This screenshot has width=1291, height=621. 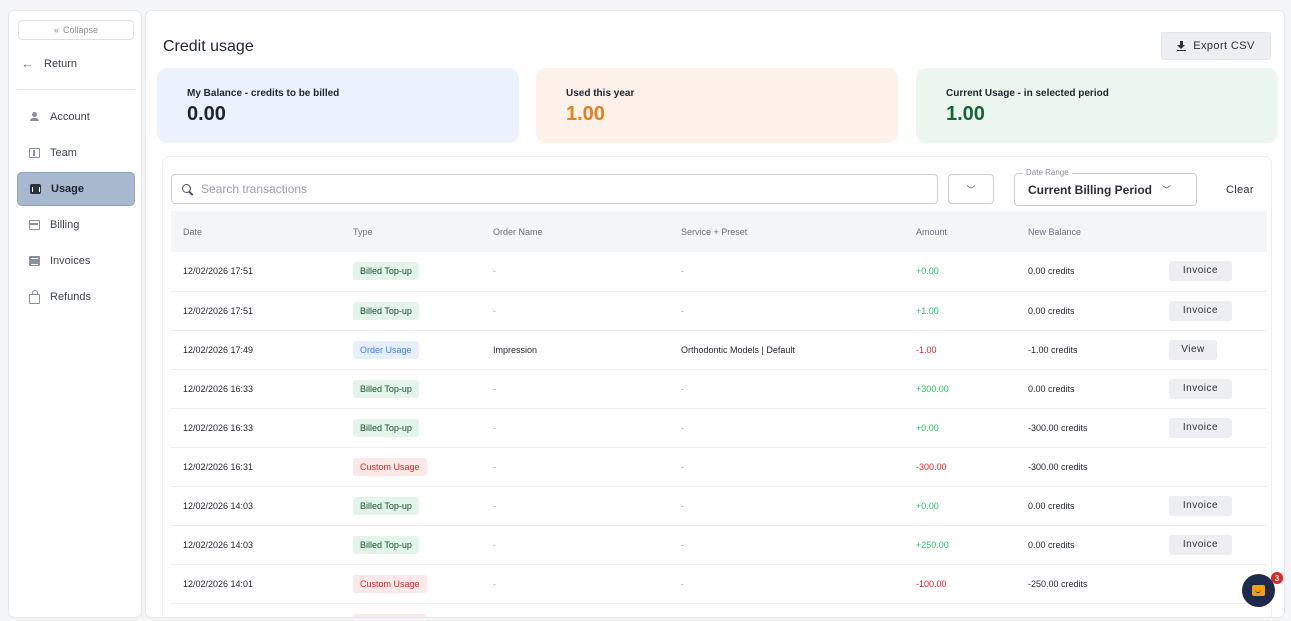 I want to click on collapse-button: « Collapse, so click(x=76, y=30).